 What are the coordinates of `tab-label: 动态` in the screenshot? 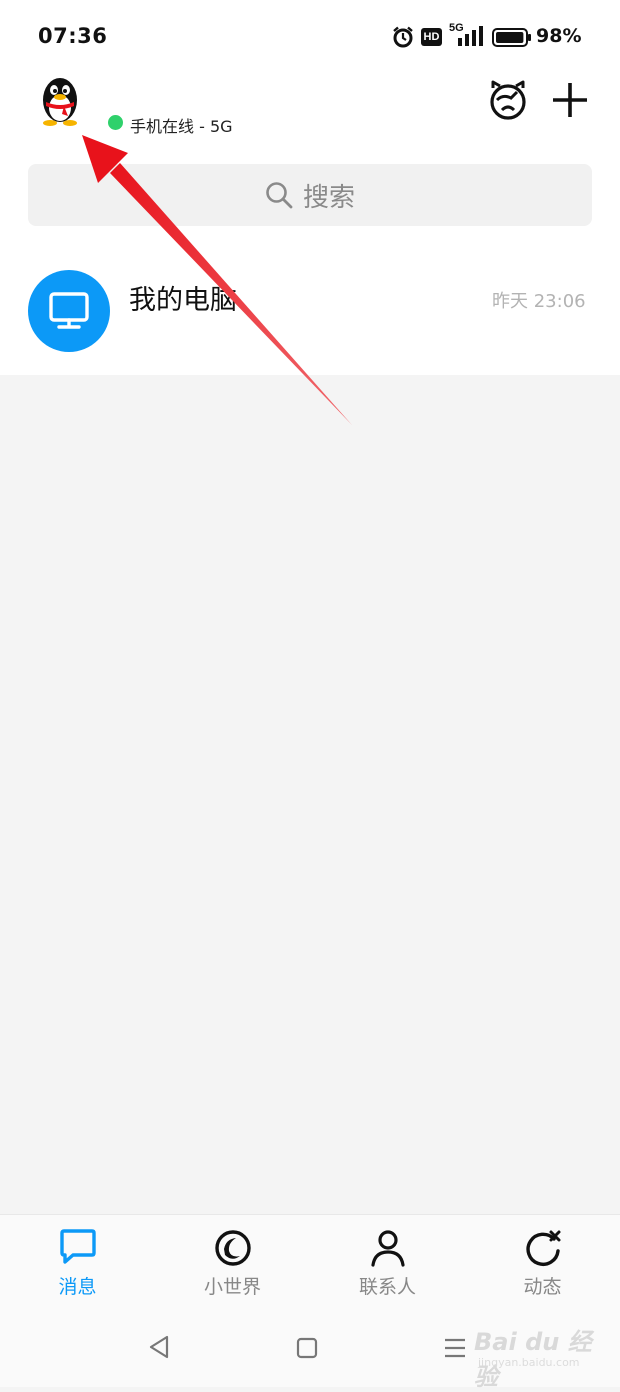 It's located at (542, 1287).